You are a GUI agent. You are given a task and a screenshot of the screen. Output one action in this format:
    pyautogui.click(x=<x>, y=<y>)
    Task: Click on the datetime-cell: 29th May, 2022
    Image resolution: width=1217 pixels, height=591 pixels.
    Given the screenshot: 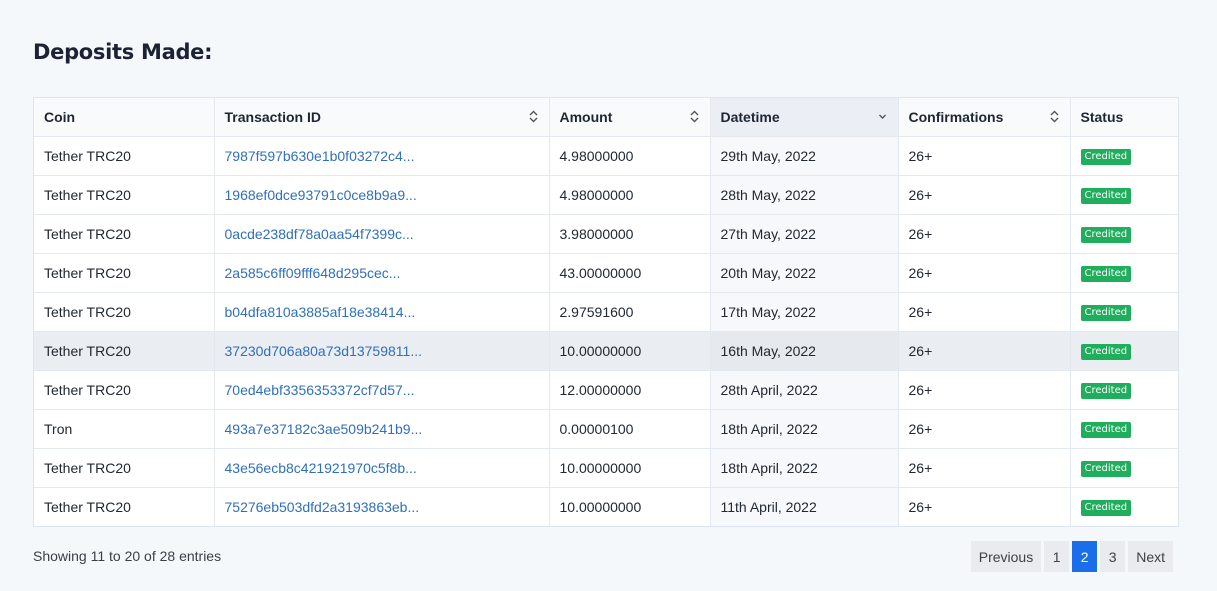 What is the action you would take?
    pyautogui.click(x=804, y=156)
    